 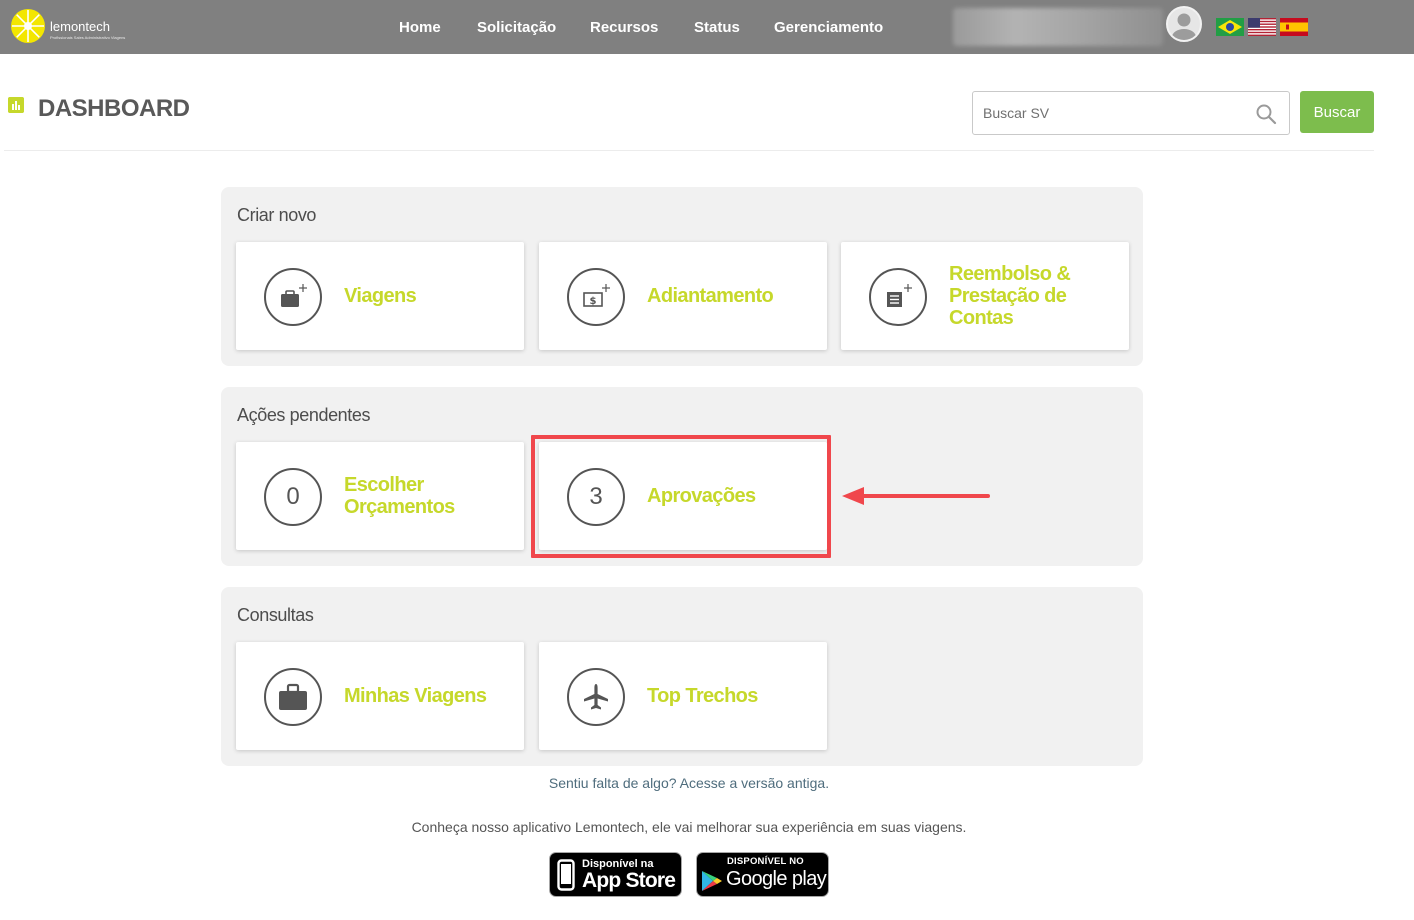 I want to click on card-label: Top Trechos, so click(x=702, y=696).